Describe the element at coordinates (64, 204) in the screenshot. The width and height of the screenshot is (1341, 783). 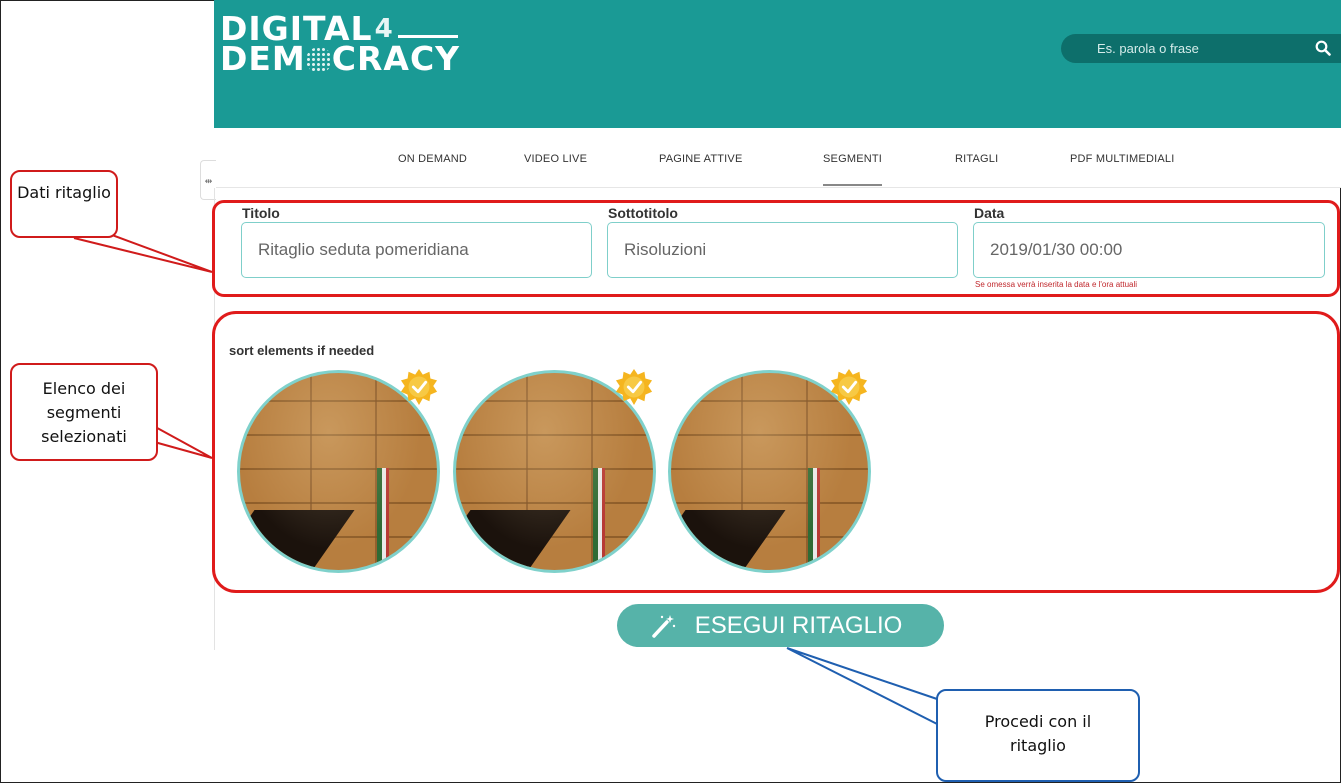
I see `callout-dati-ritaglio: Dati ritaglio` at that location.